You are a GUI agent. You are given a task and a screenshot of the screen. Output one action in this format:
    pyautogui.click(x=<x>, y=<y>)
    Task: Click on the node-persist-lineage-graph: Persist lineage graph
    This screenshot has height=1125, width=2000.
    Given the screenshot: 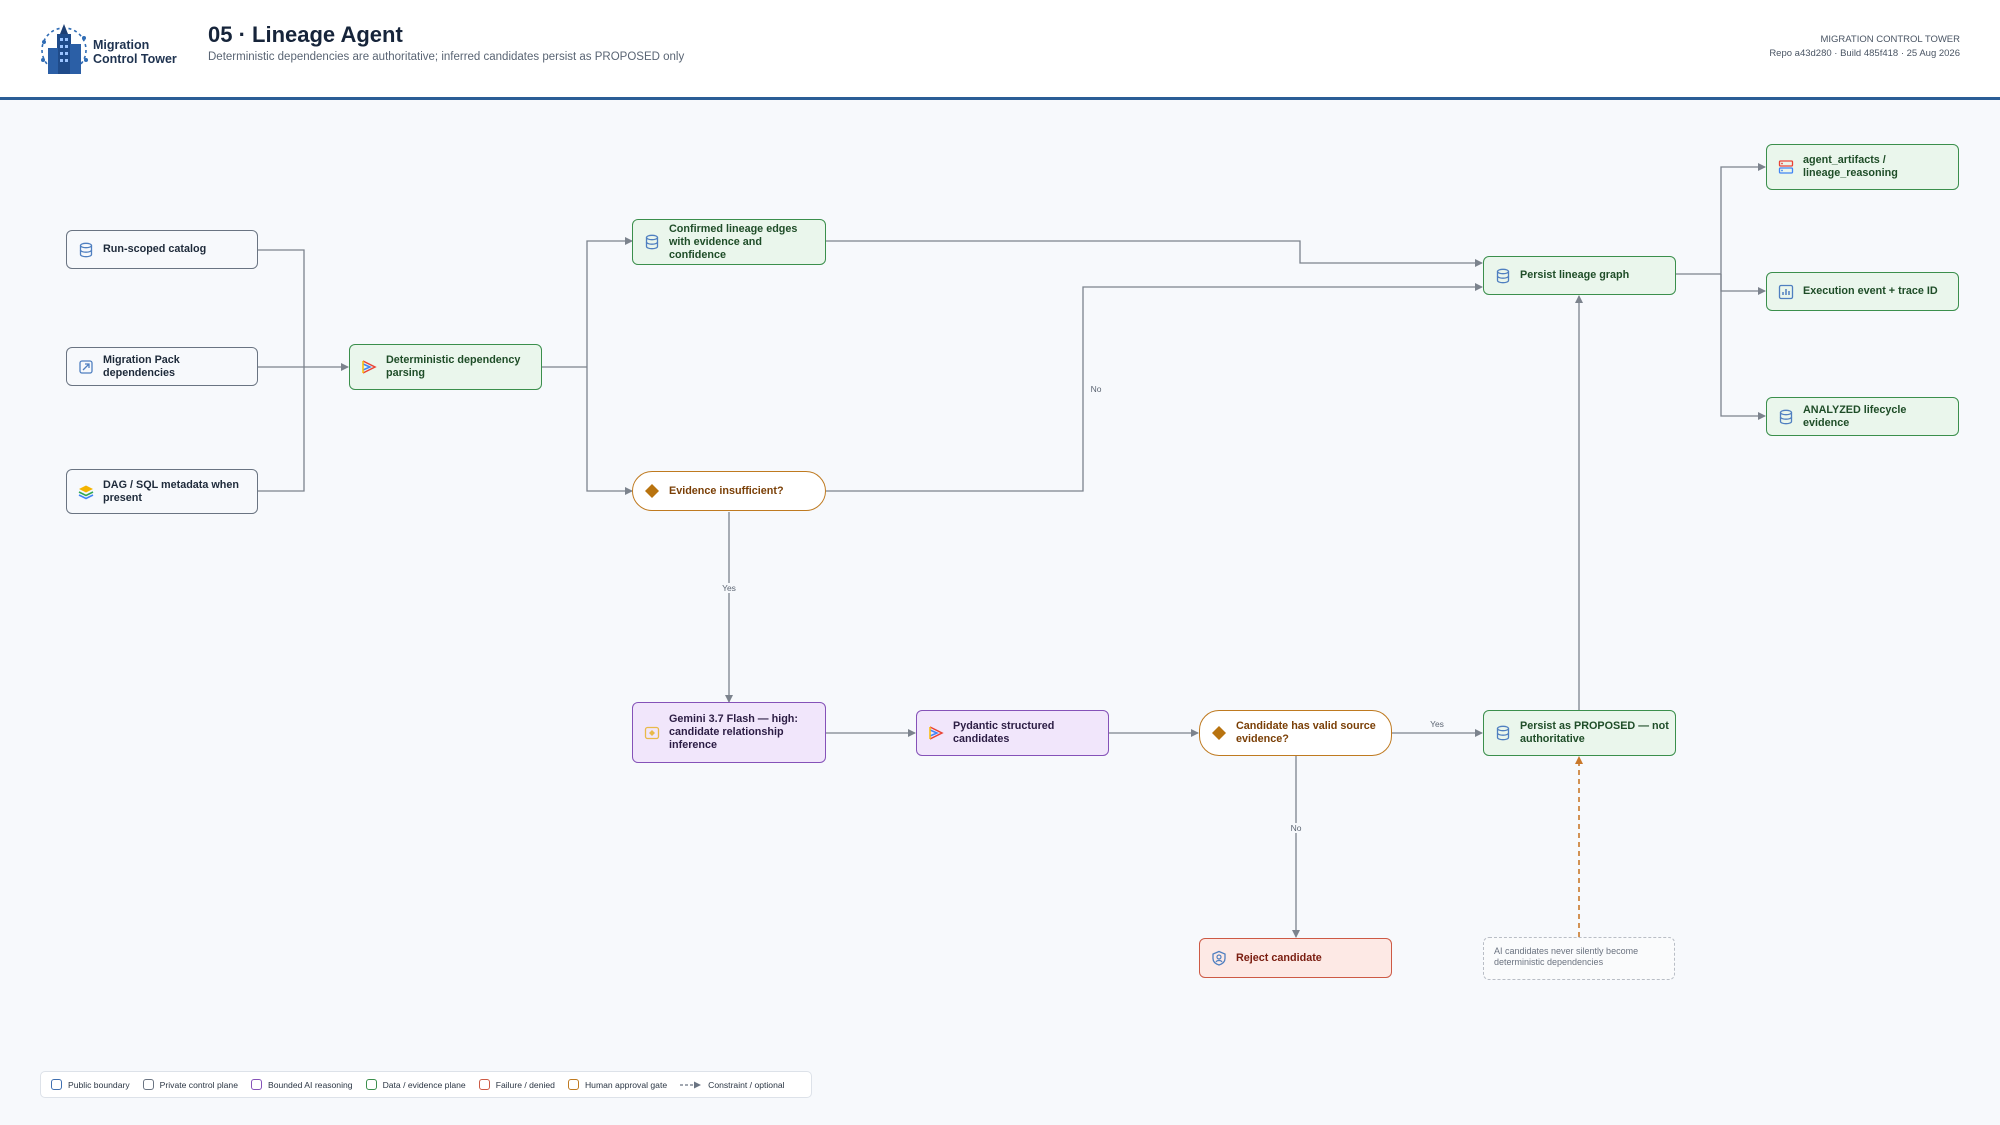 What is the action you would take?
    pyautogui.click(x=1579, y=275)
    